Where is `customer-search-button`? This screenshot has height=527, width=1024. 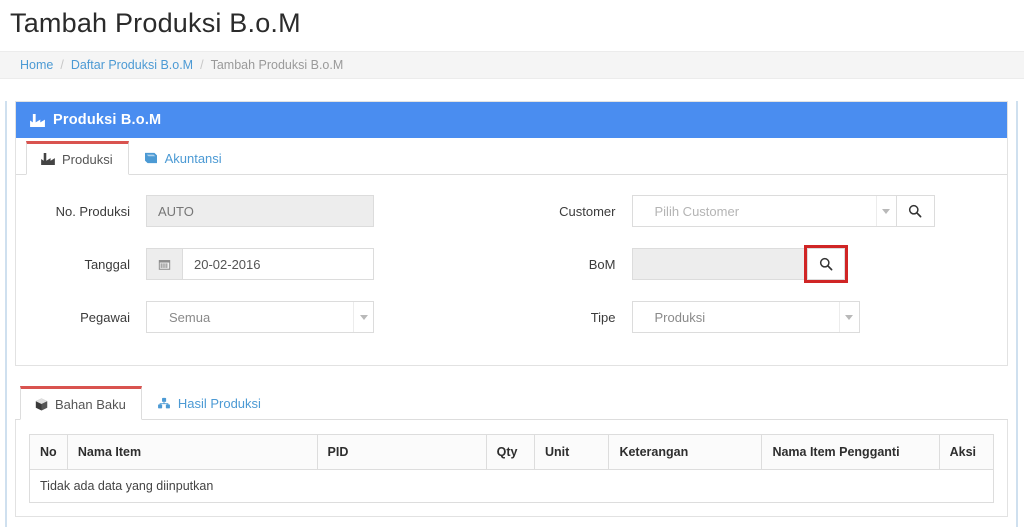
customer-search-button is located at coordinates (915, 211).